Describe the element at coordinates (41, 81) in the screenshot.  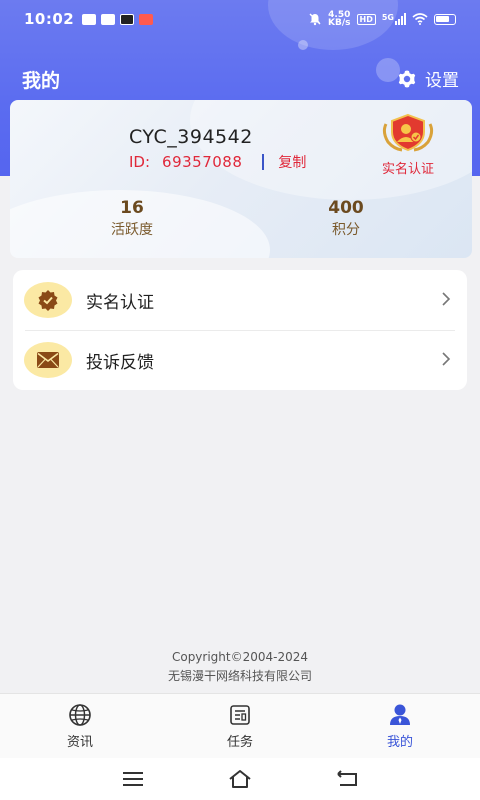
I see `page-title: 我的` at that location.